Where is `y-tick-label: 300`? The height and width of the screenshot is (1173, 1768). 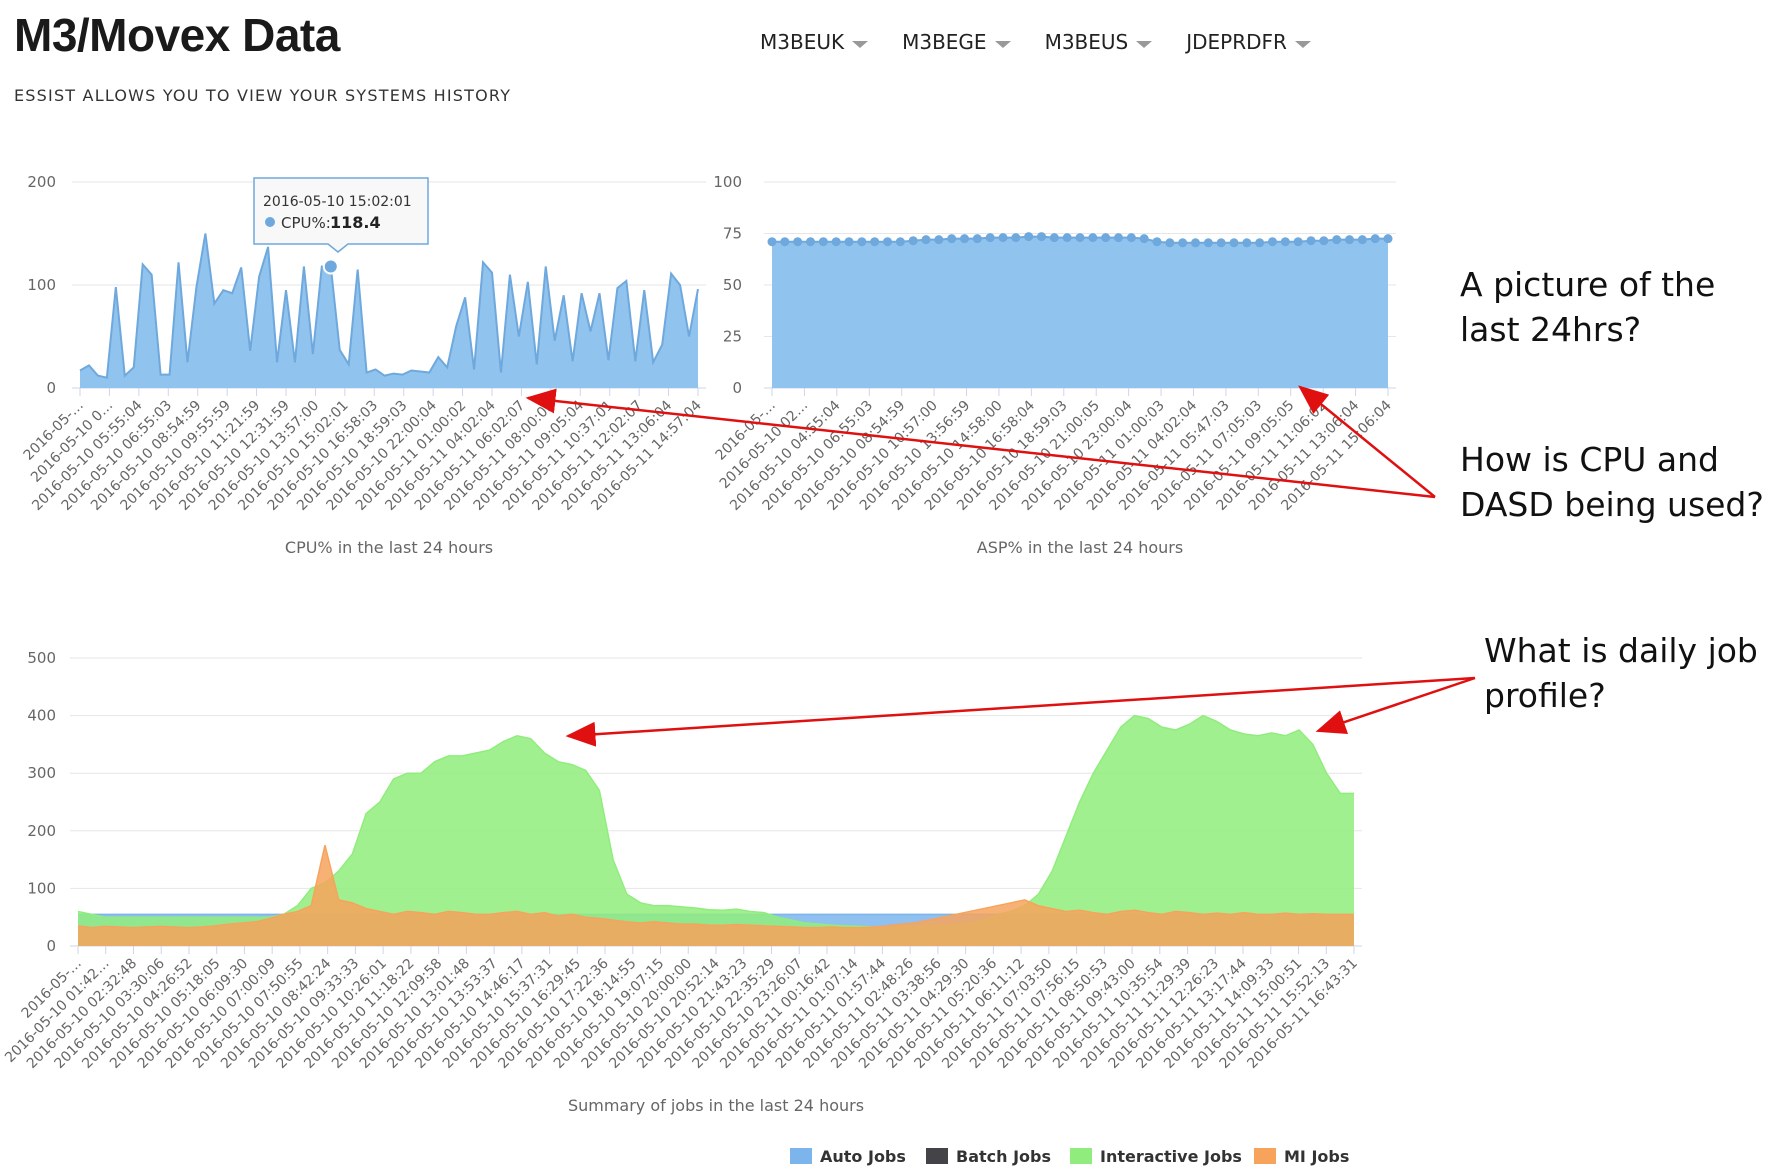
y-tick-label: 300 is located at coordinates (41, 773).